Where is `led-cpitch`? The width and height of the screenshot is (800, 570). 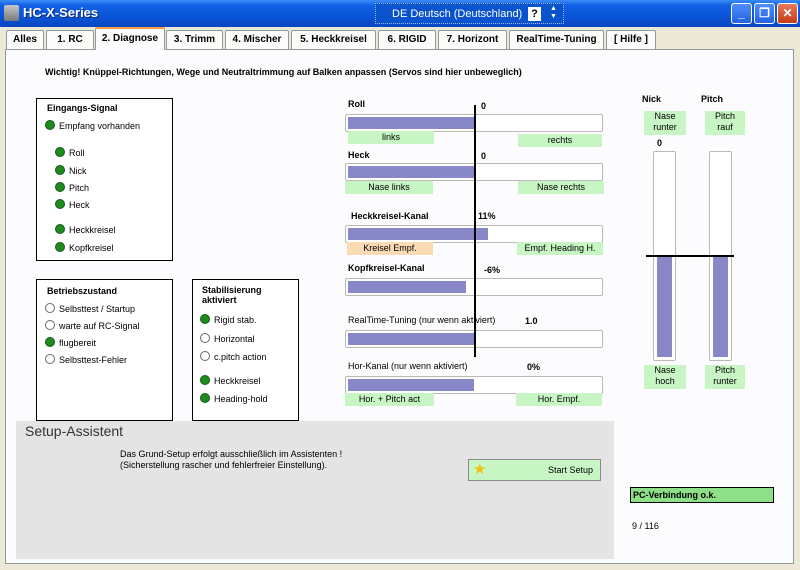
led-cpitch is located at coordinates (205, 356).